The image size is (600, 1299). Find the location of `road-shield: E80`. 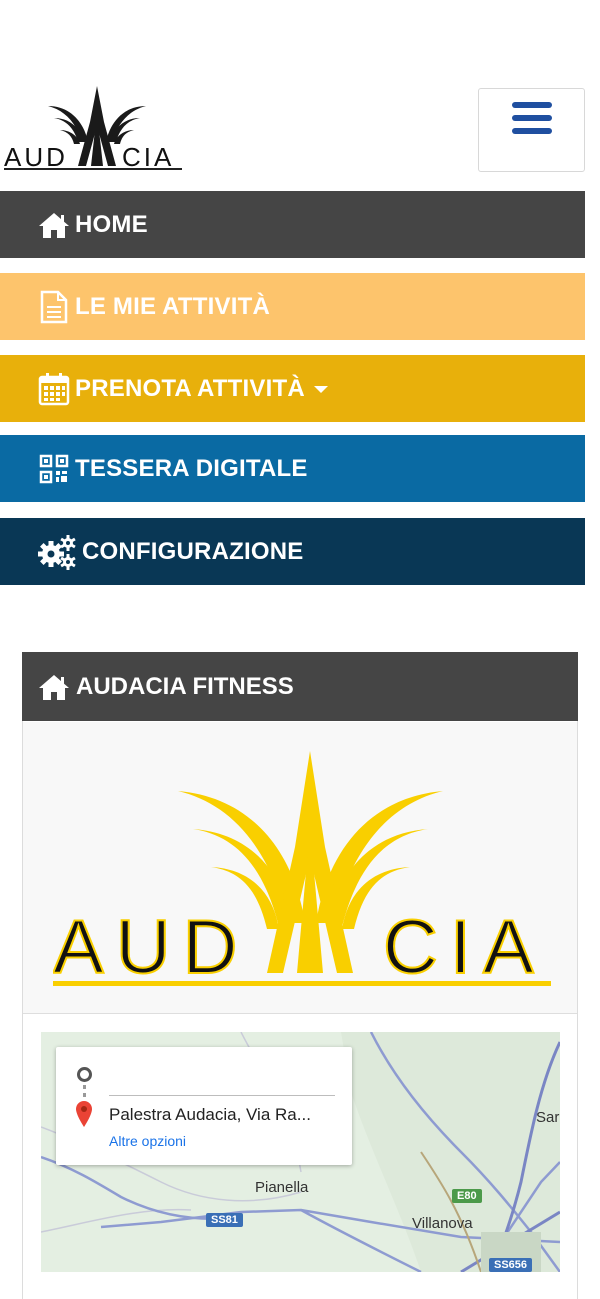

road-shield: E80 is located at coordinates (467, 1196).